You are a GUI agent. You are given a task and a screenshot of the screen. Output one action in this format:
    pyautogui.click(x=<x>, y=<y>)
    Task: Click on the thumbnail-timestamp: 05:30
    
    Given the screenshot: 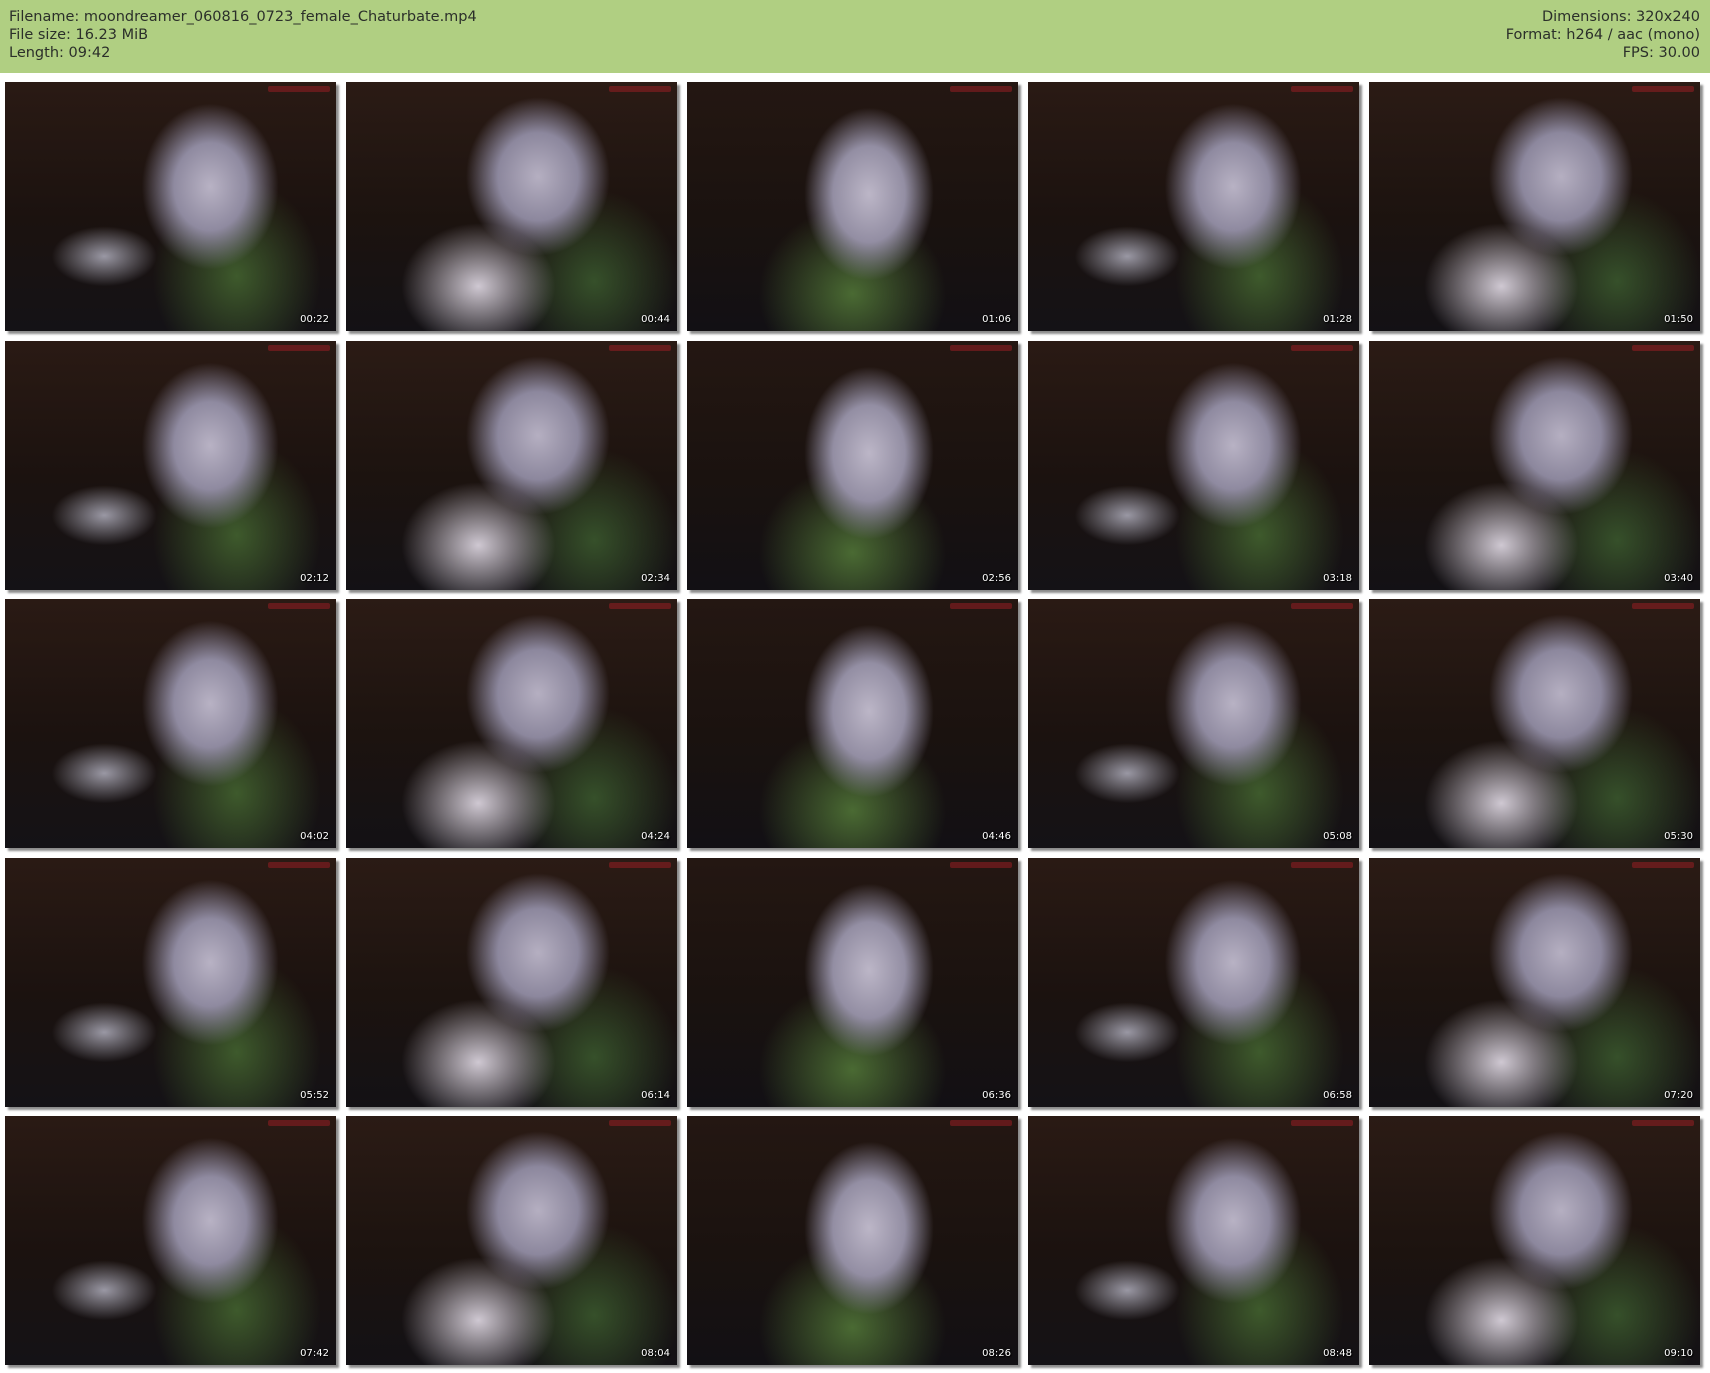 What is the action you would take?
    pyautogui.click(x=1678, y=836)
    